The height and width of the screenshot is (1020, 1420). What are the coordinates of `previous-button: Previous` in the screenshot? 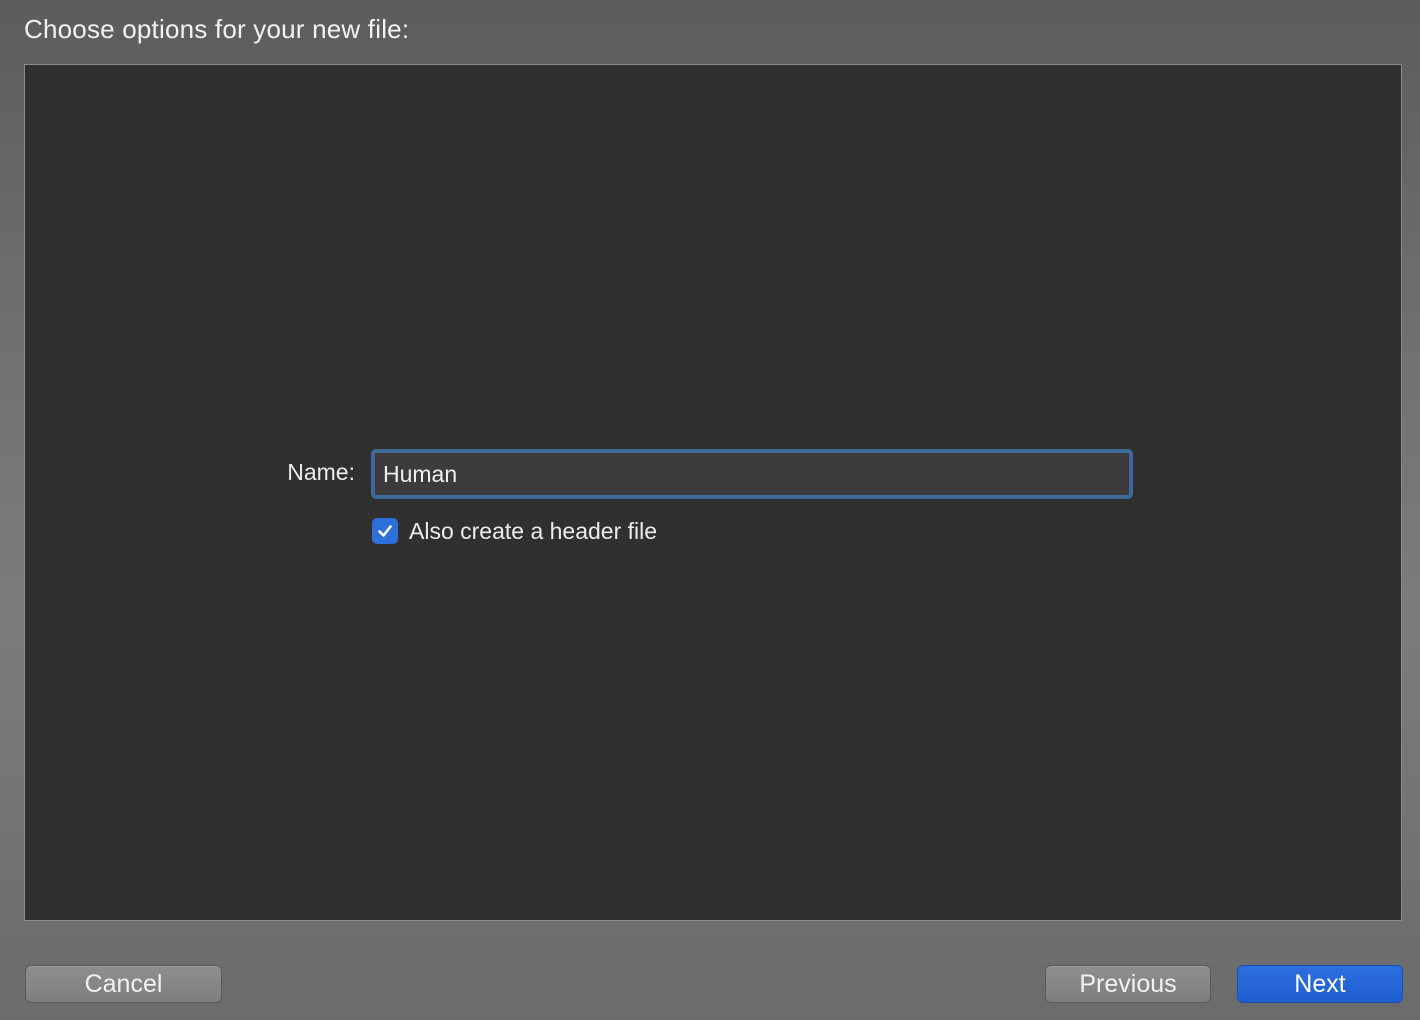 It's located at (1128, 984).